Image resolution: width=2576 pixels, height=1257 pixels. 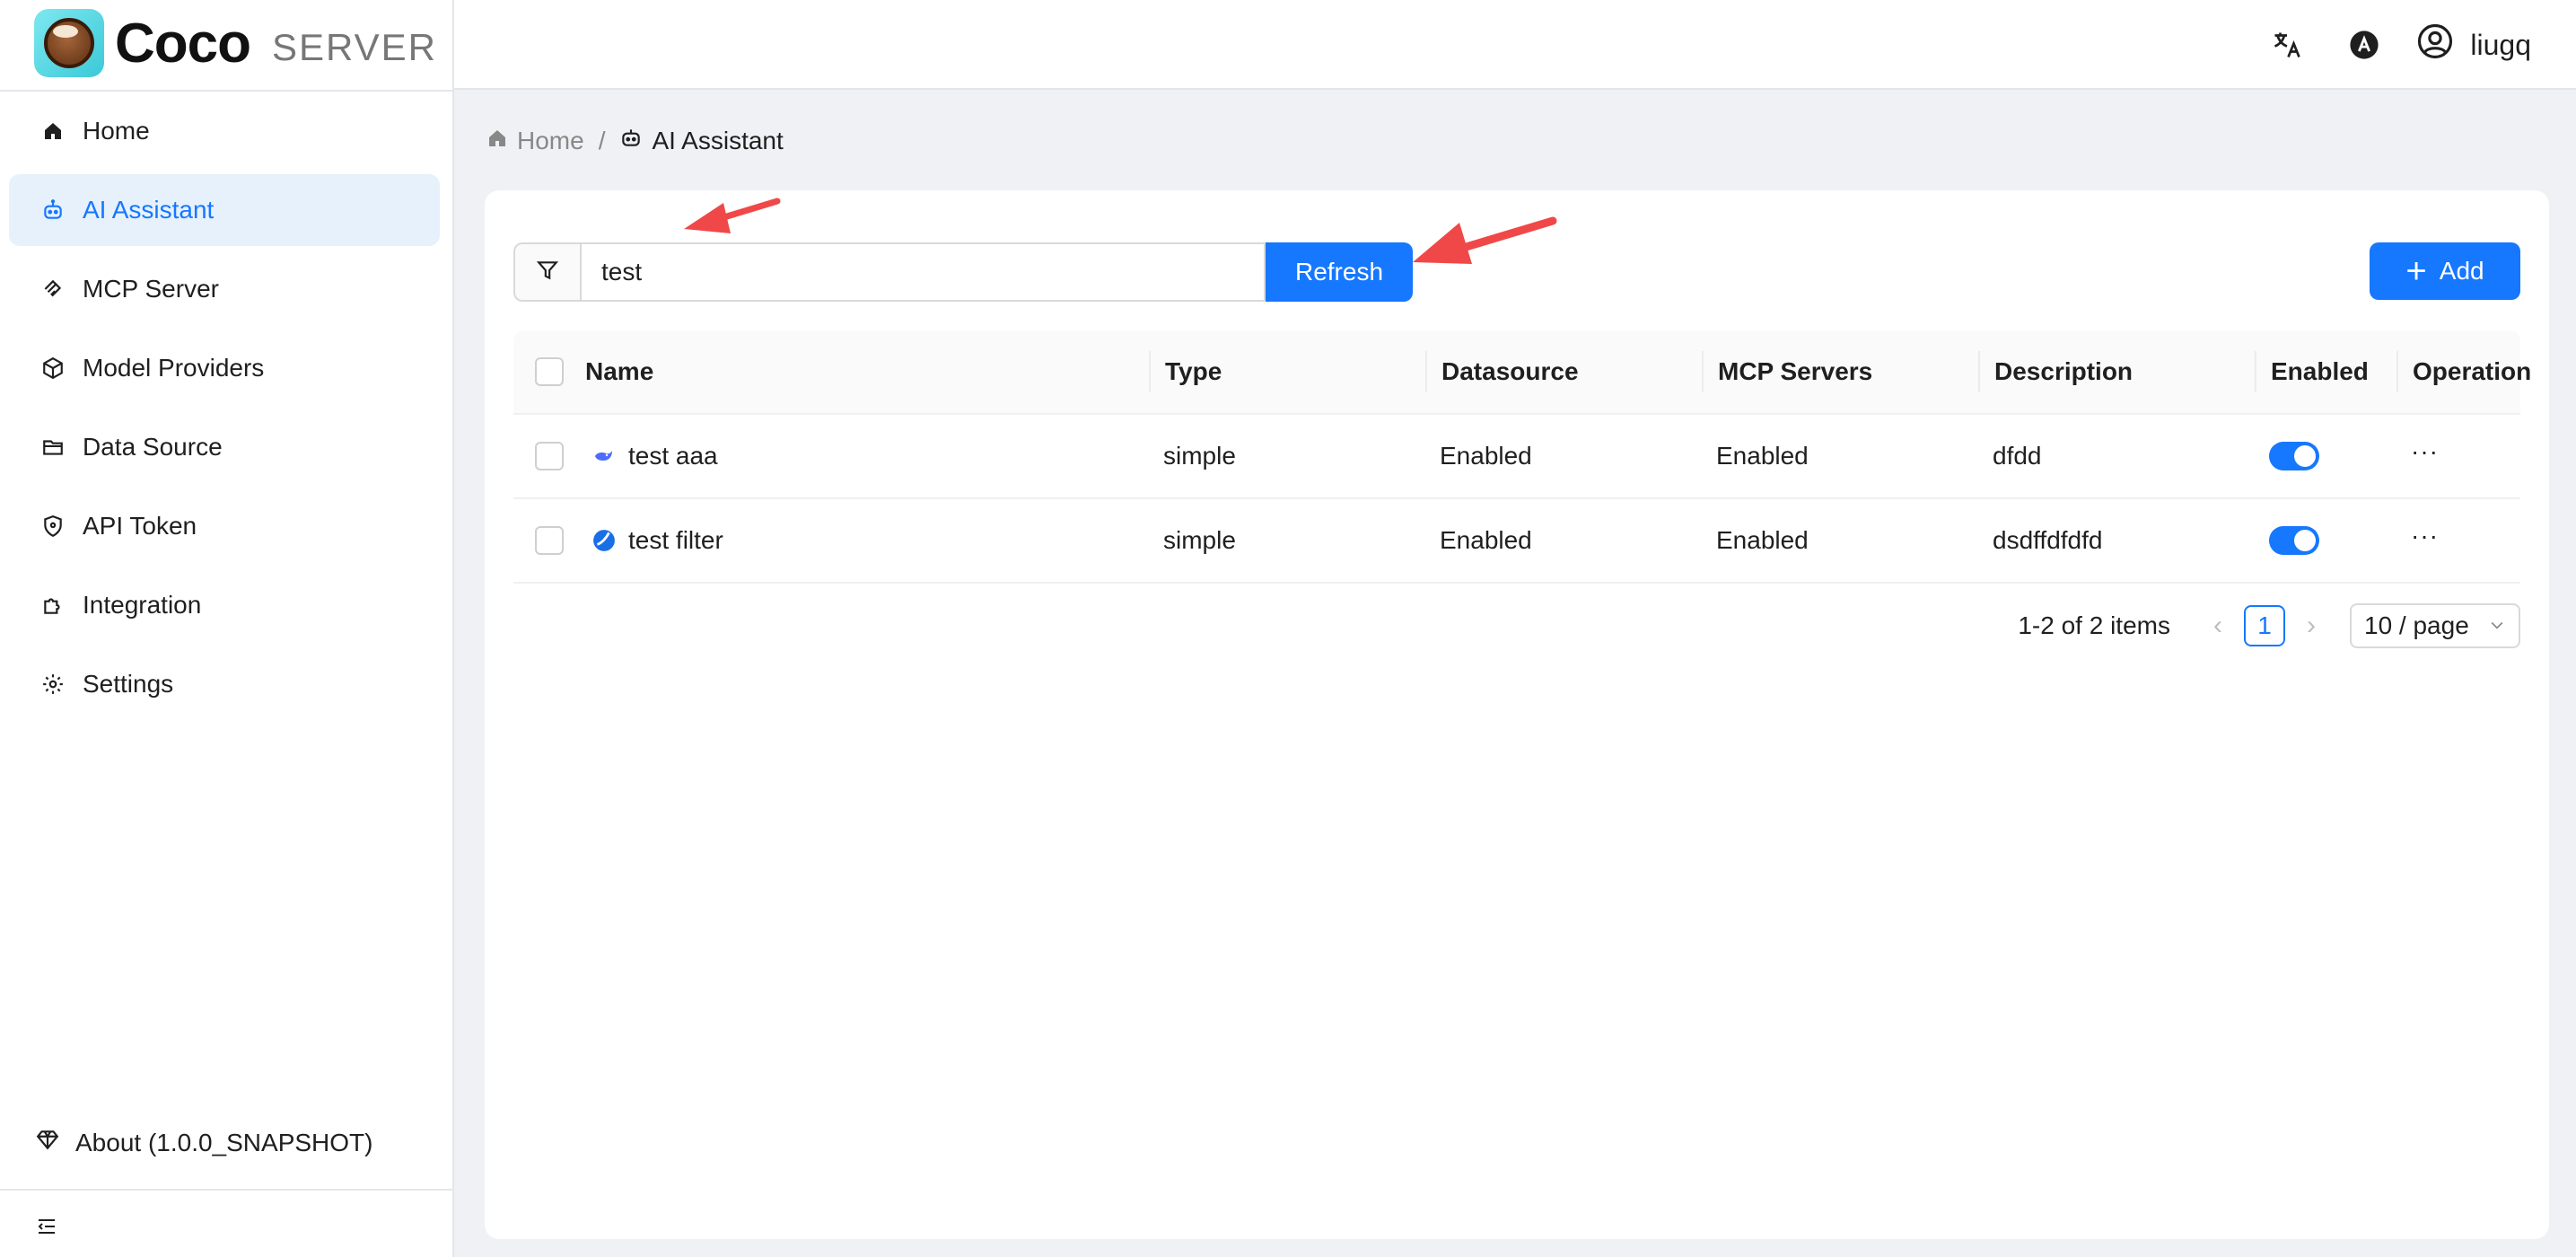 I want to click on brand-logo: Coco SERVER, so click(x=235, y=43).